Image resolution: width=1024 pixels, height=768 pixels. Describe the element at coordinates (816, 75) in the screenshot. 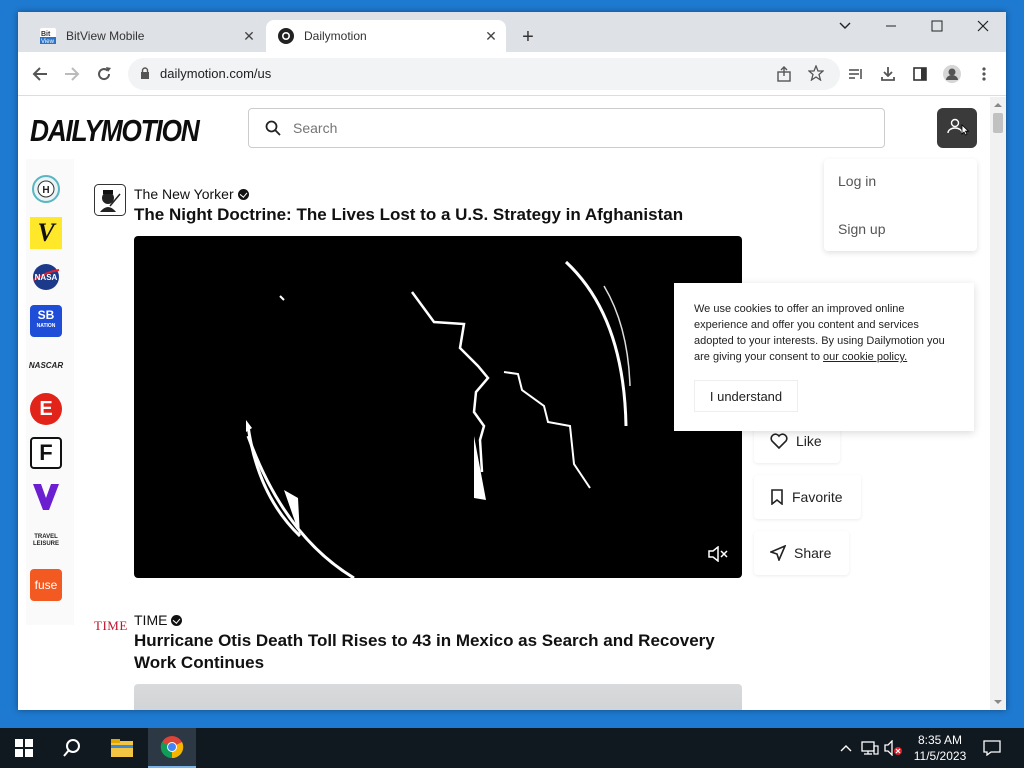

I see `bookmark-star-icon` at that location.